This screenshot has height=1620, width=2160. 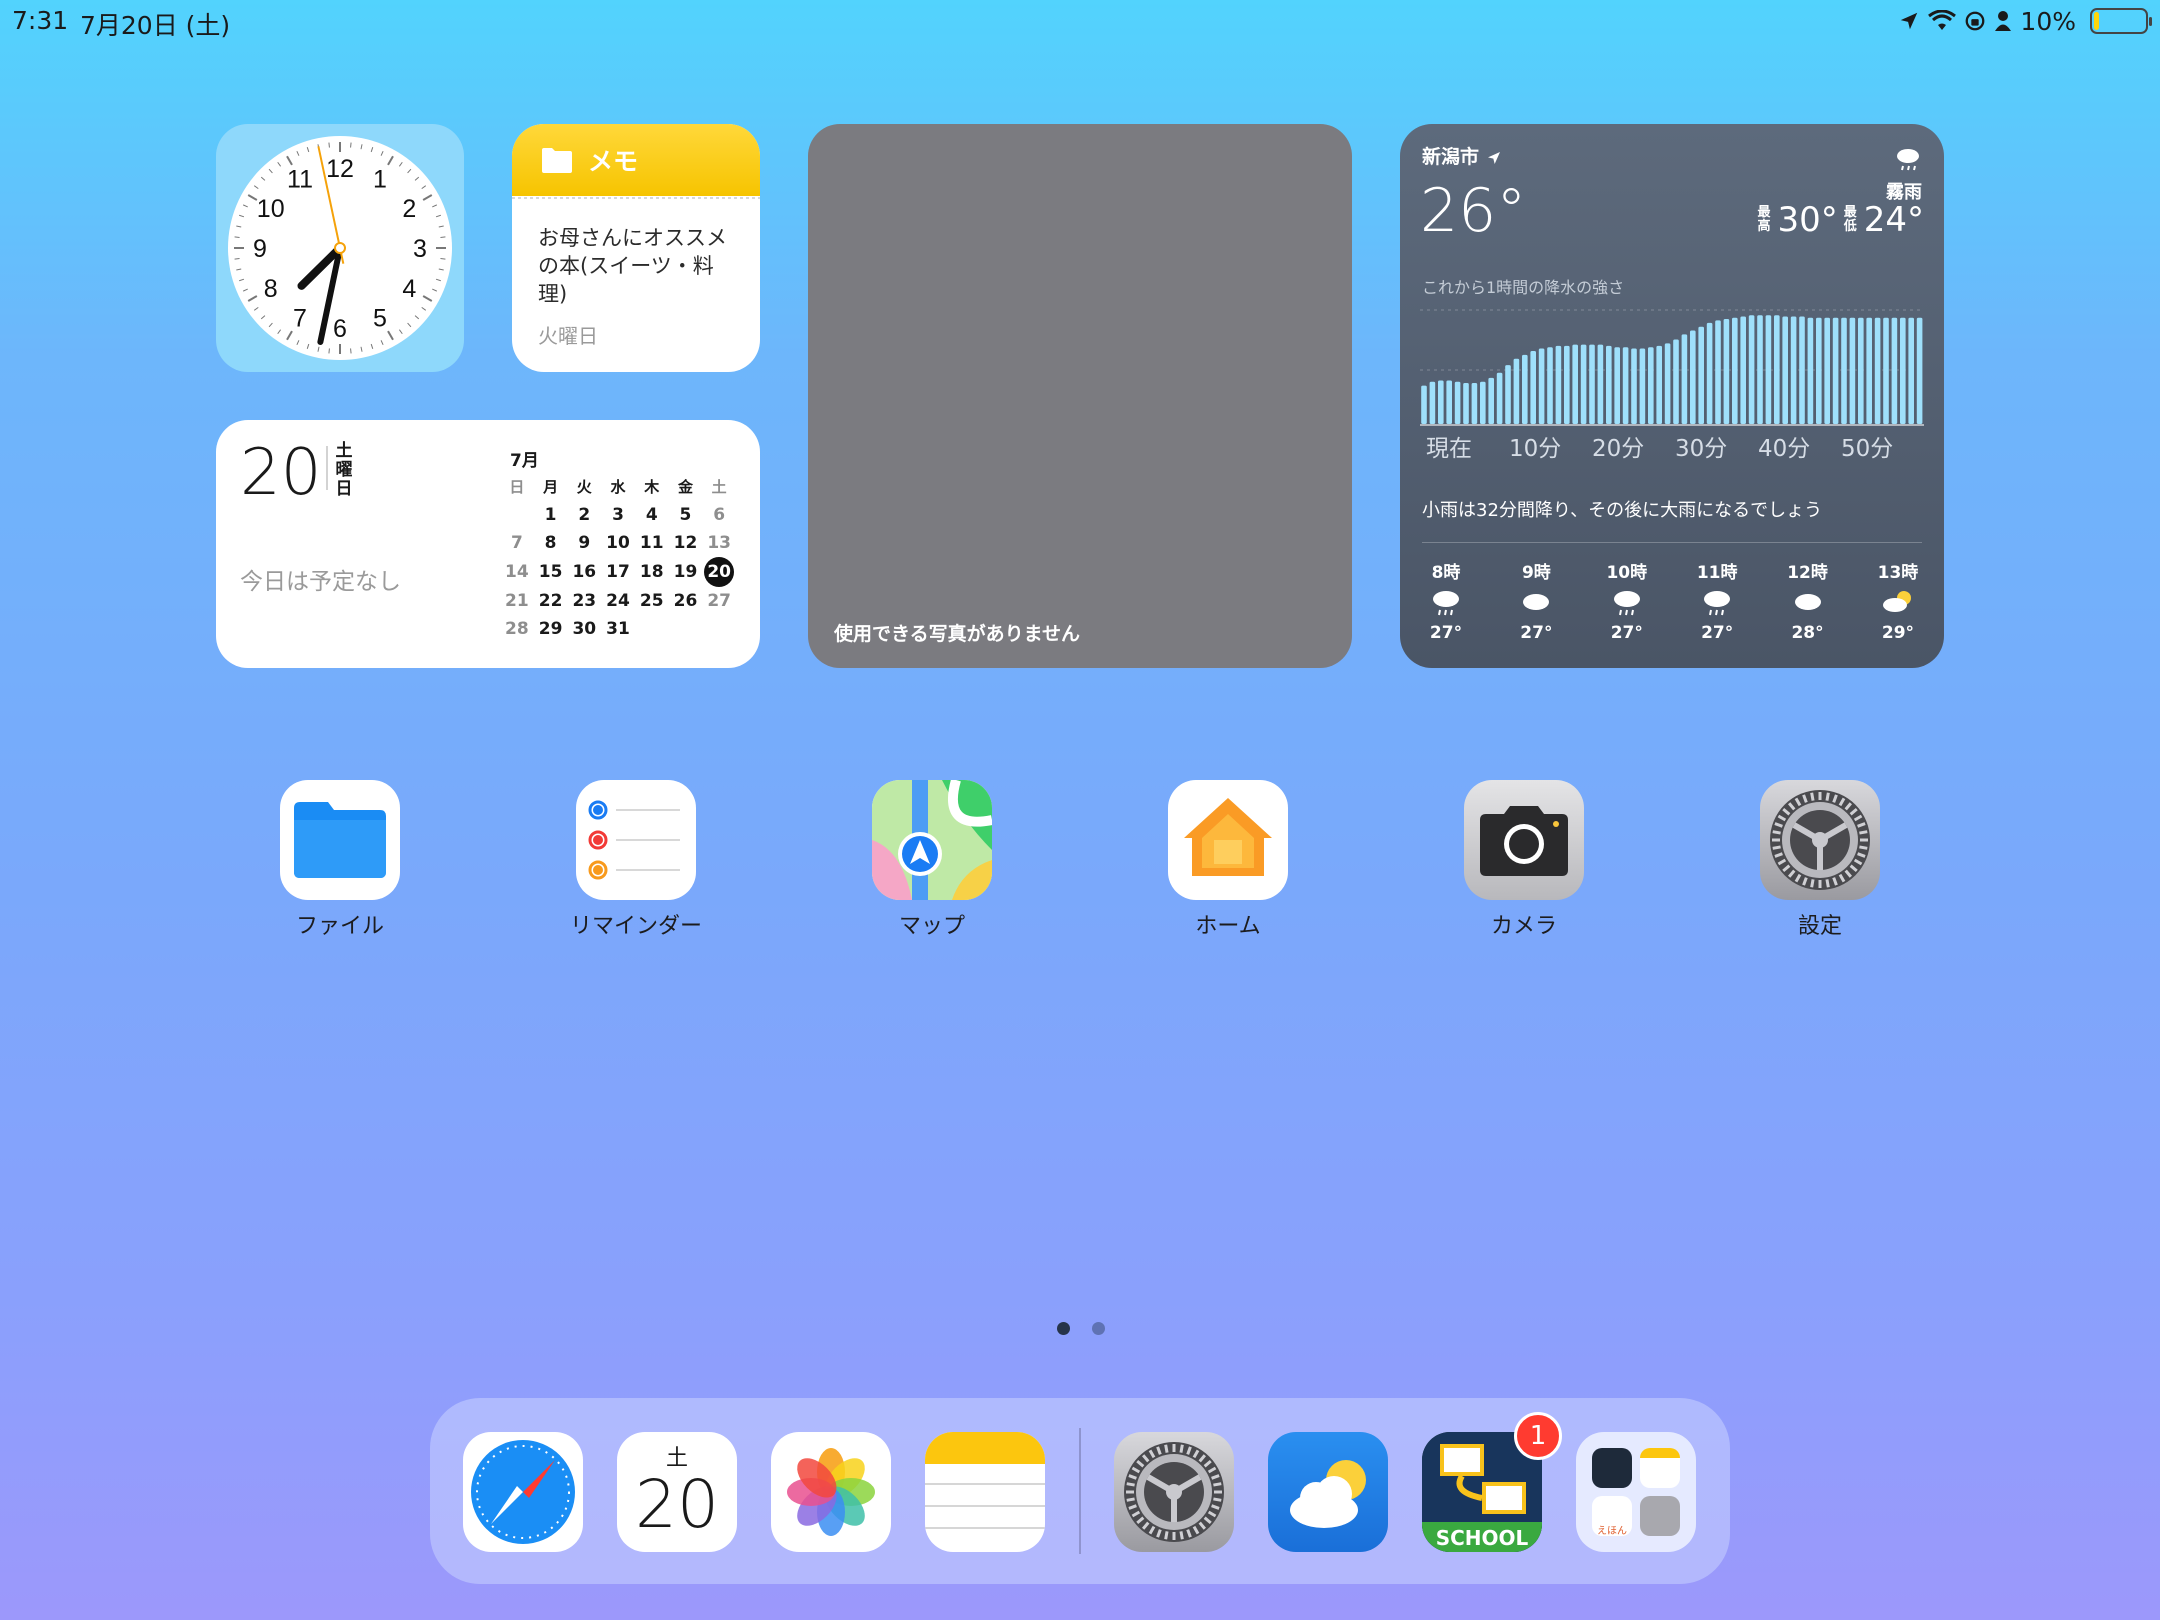 What do you see at coordinates (1807, 602) in the screenshot?
I see `cloud-icon` at bounding box center [1807, 602].